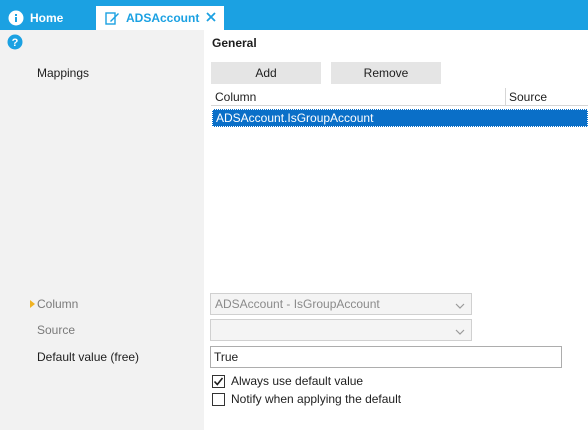 The height and width of the screenshot is (430, 588). I want to click on table-cell-column: ADSAccount.IsGroupAccount, so click(295, 118).